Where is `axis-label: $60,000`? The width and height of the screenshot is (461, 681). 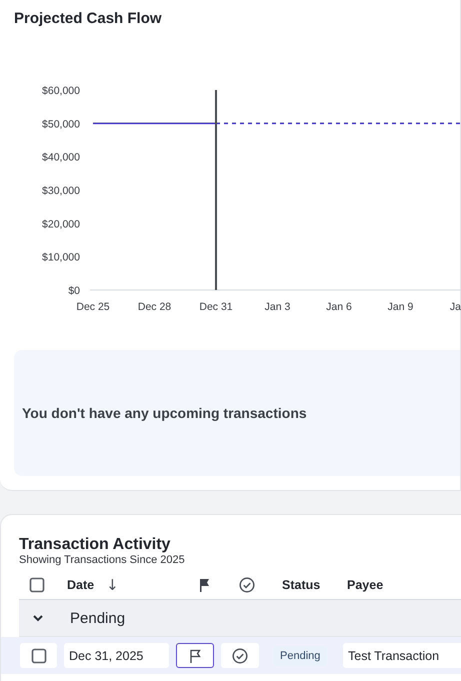
axis-label: $60,000 is located at coordinates (61, 91).